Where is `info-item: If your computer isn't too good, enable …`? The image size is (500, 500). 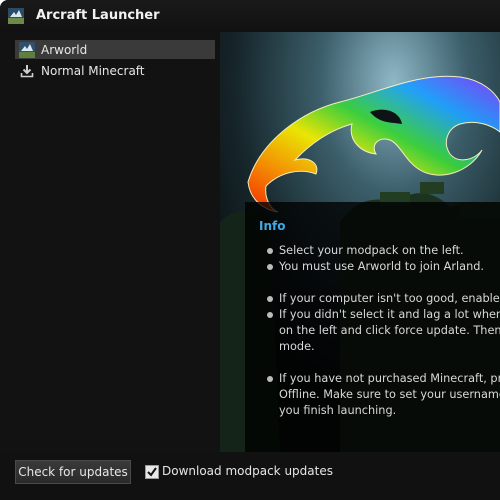 info-item: If your computer isn't too good, enable … is located at coordinates (382, 299).